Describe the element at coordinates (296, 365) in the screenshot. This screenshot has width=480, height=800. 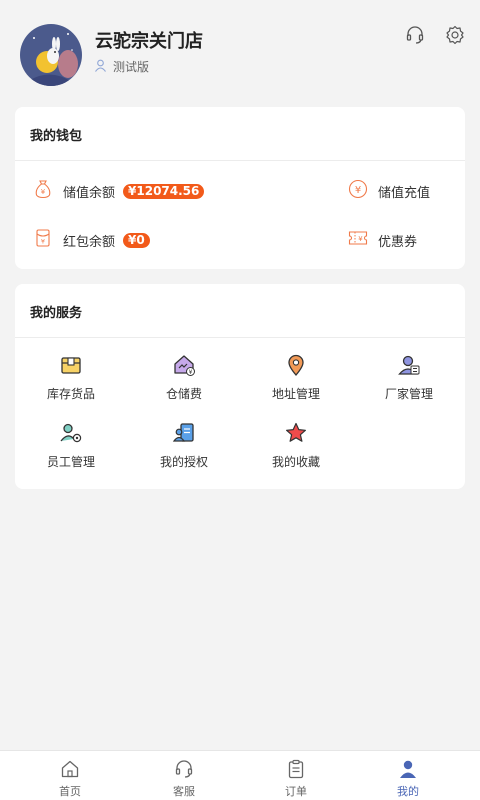
I see `location-pin-icon` at that location.